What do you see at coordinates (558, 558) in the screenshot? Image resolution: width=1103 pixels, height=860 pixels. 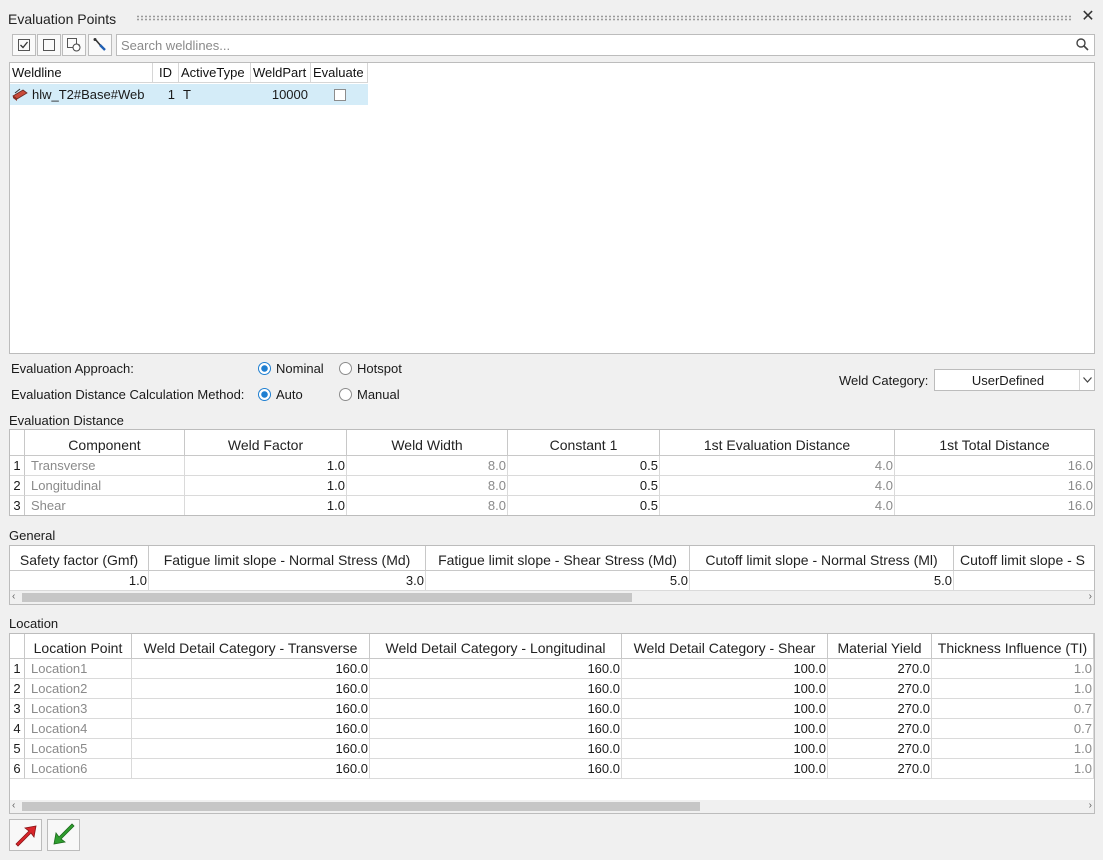 I see `general-col-header: Fatigue limit slope - Shear Stress (Md)` at bounding box center [558, 558].